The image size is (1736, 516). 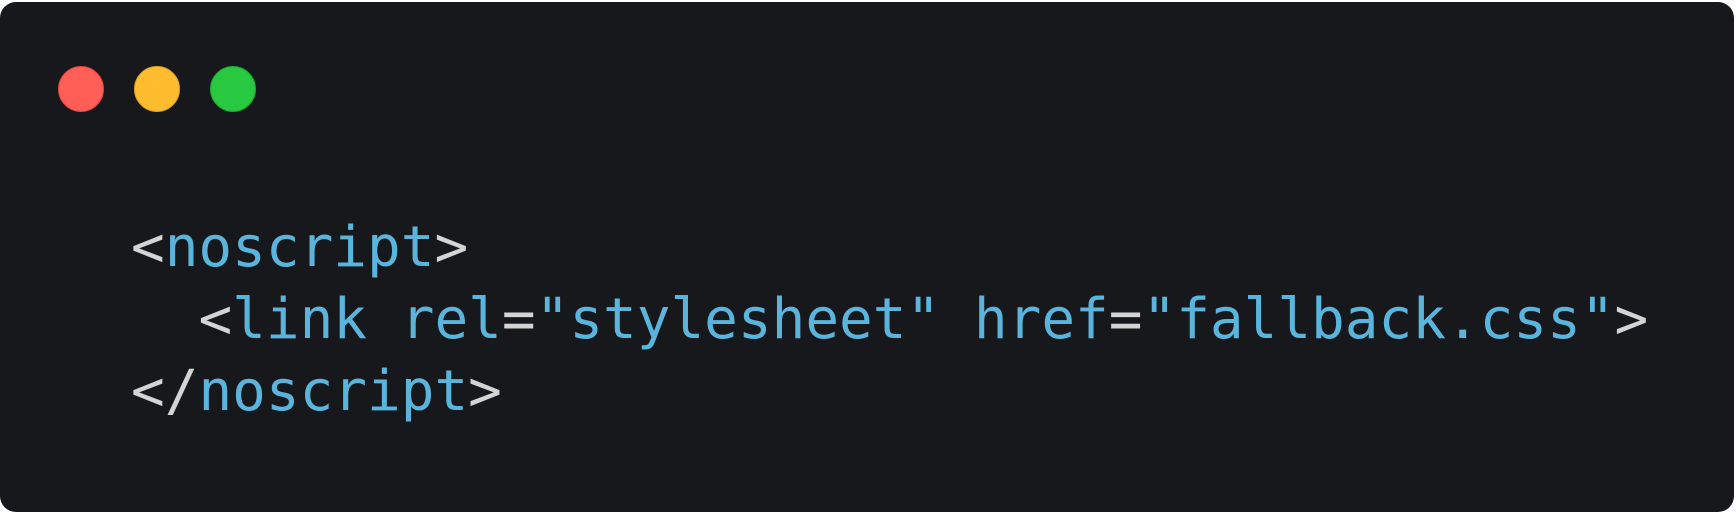 I want to click on attribute-name: rel, so click(x=451, y=319).